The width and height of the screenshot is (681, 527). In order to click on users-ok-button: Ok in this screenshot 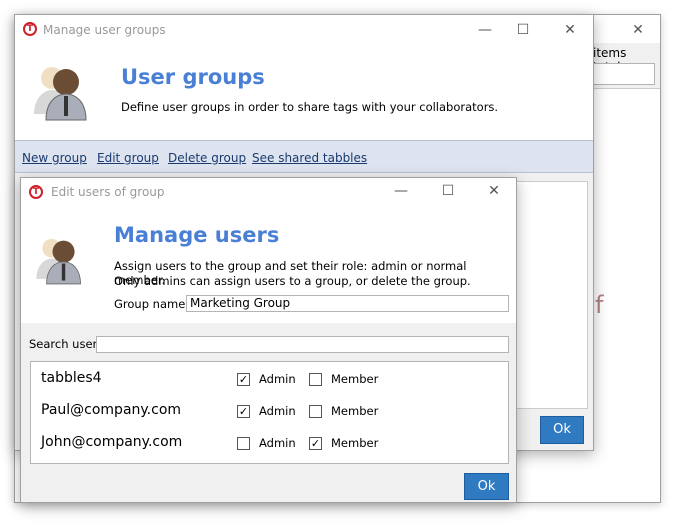, I will do `click(486, 486)`.